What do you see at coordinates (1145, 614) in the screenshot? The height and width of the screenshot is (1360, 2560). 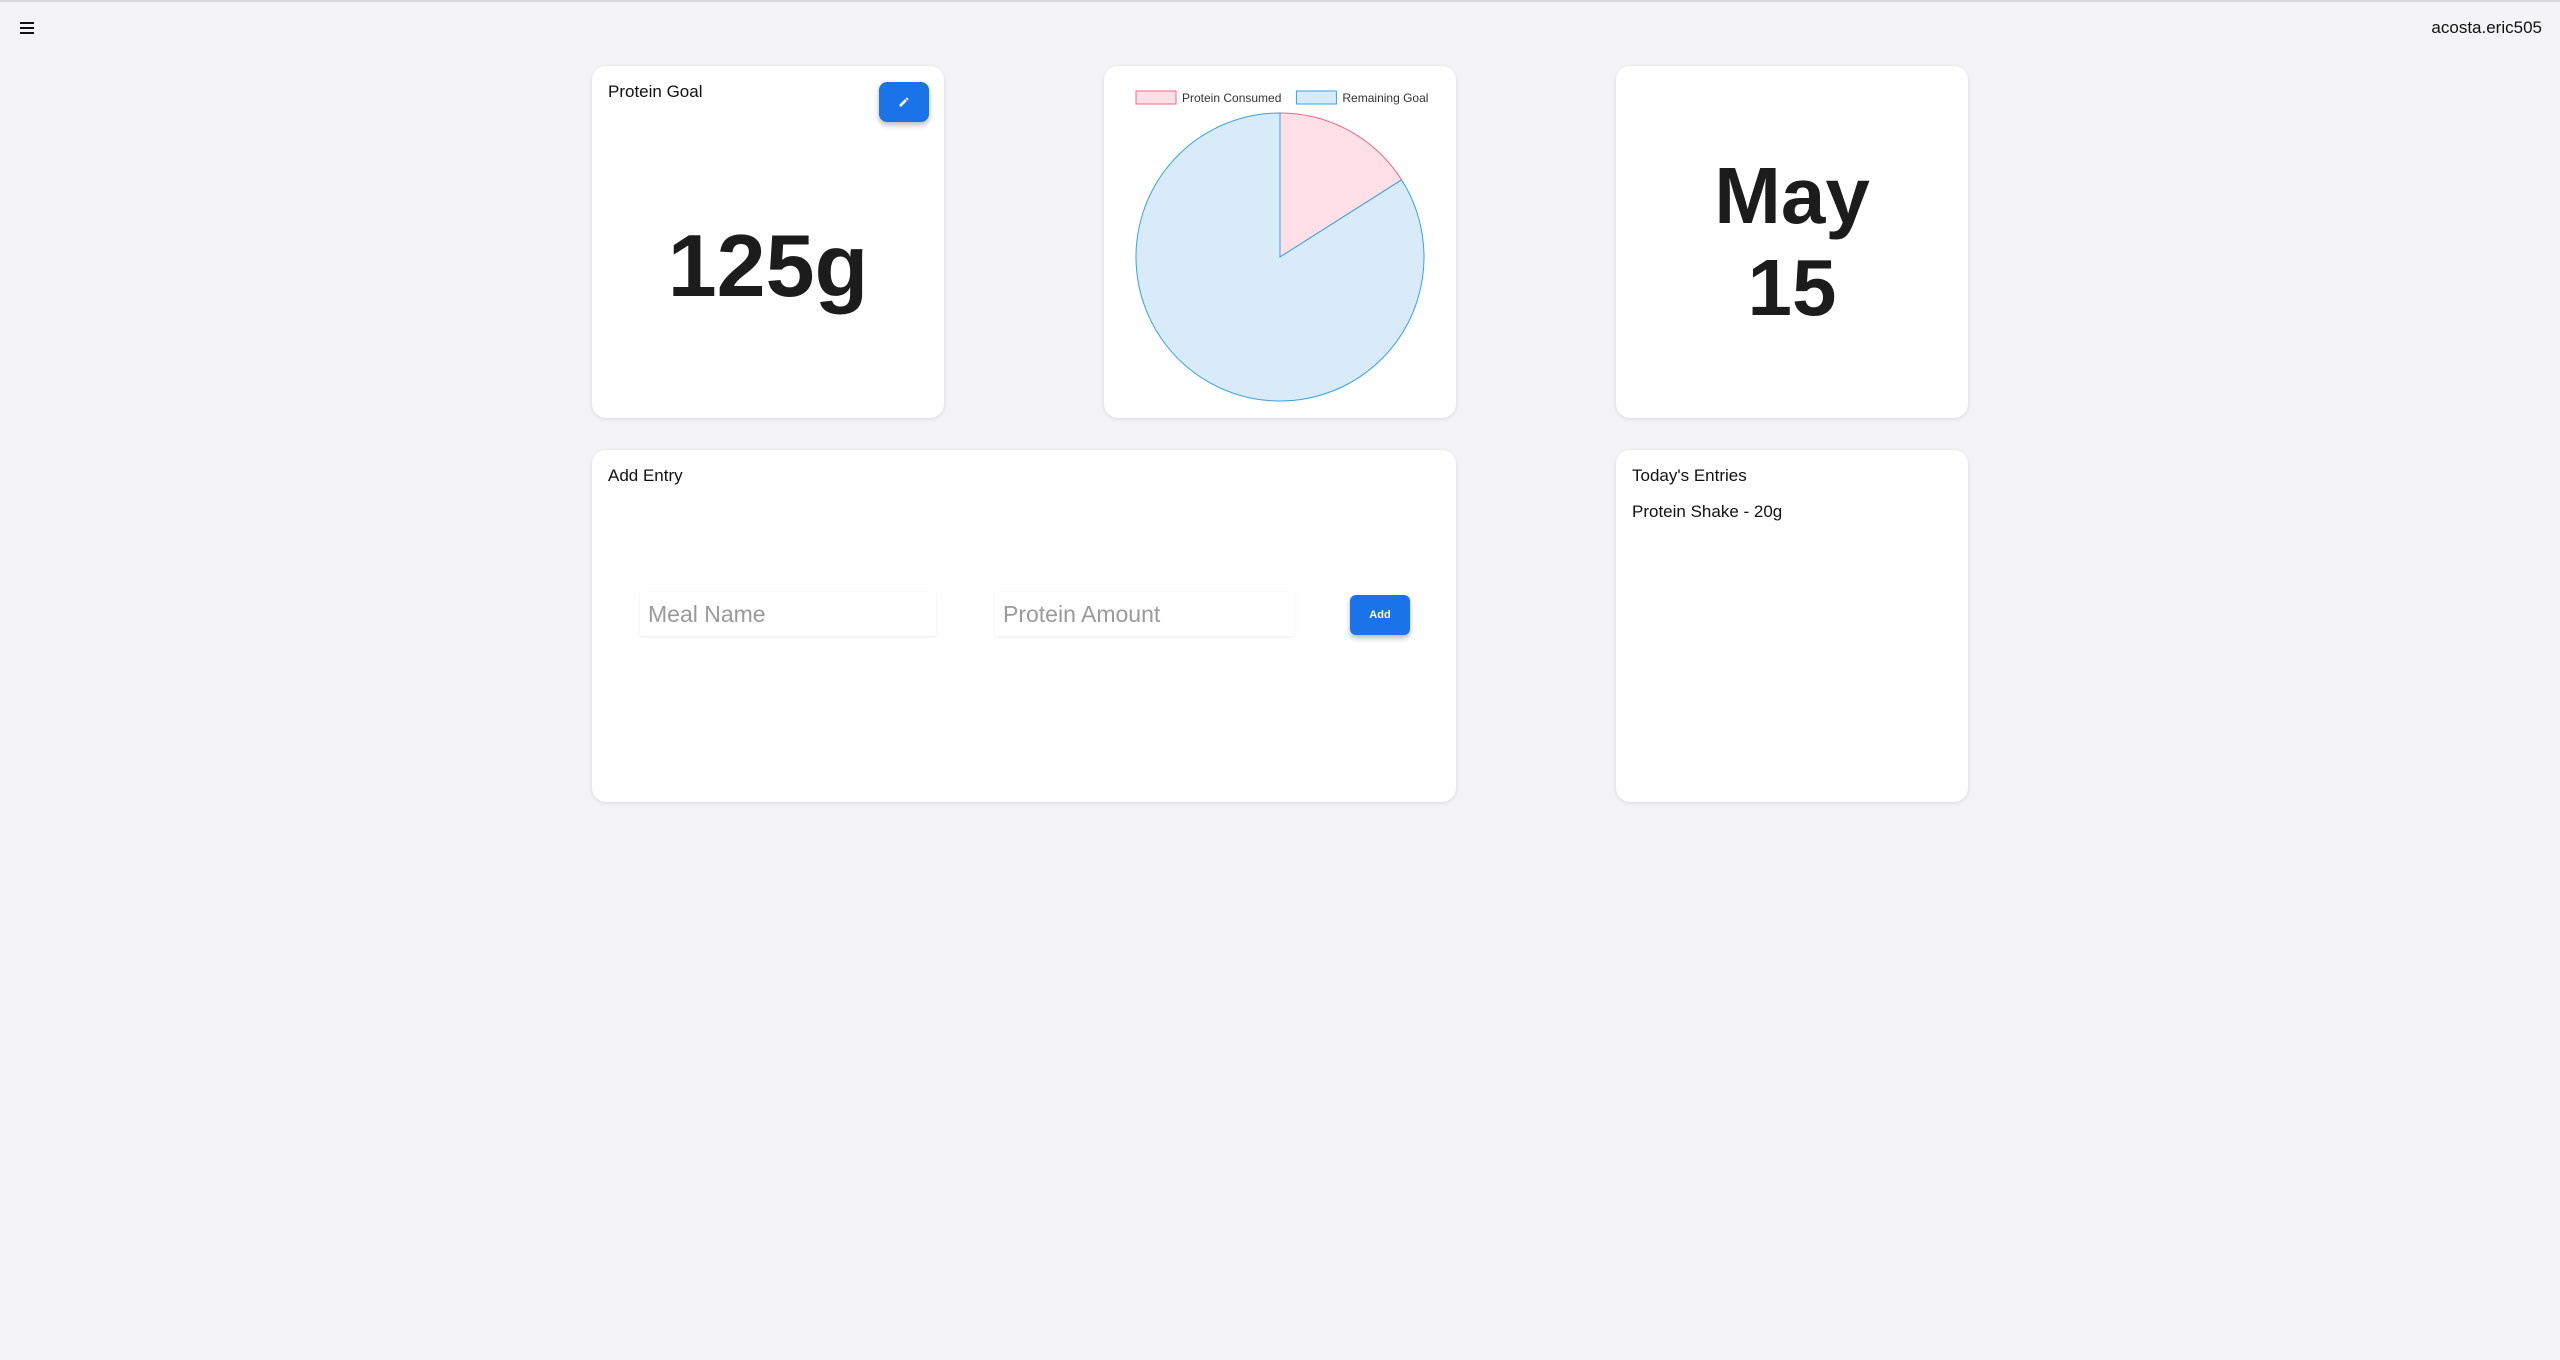 I see `protein-amount-input` at bounding box center [1145, 614].